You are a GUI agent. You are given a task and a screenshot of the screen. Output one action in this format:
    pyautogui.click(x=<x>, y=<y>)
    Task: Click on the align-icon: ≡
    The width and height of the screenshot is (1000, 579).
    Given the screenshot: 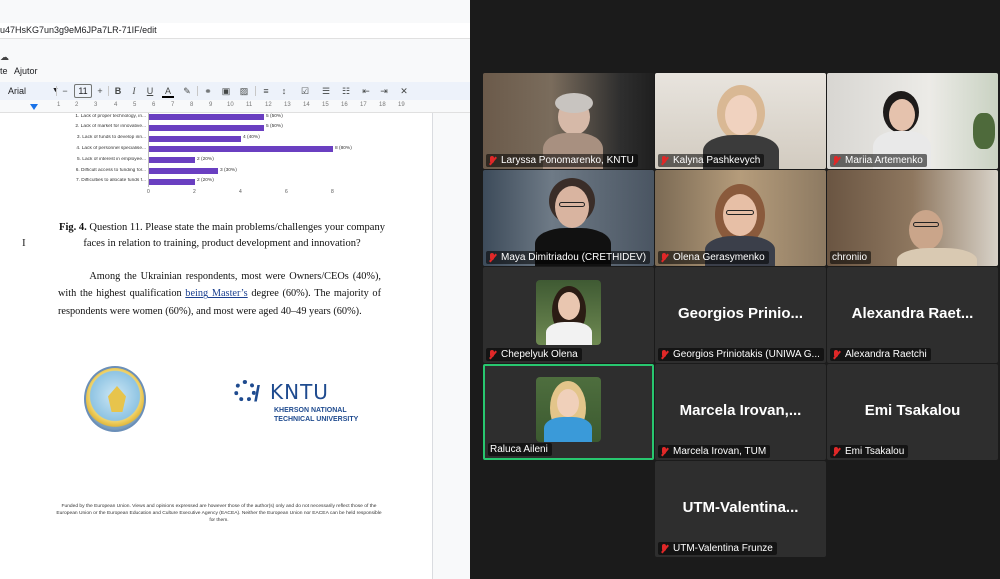 What is the action you would take?
    pyautogui.click(x=266, y=91)
    